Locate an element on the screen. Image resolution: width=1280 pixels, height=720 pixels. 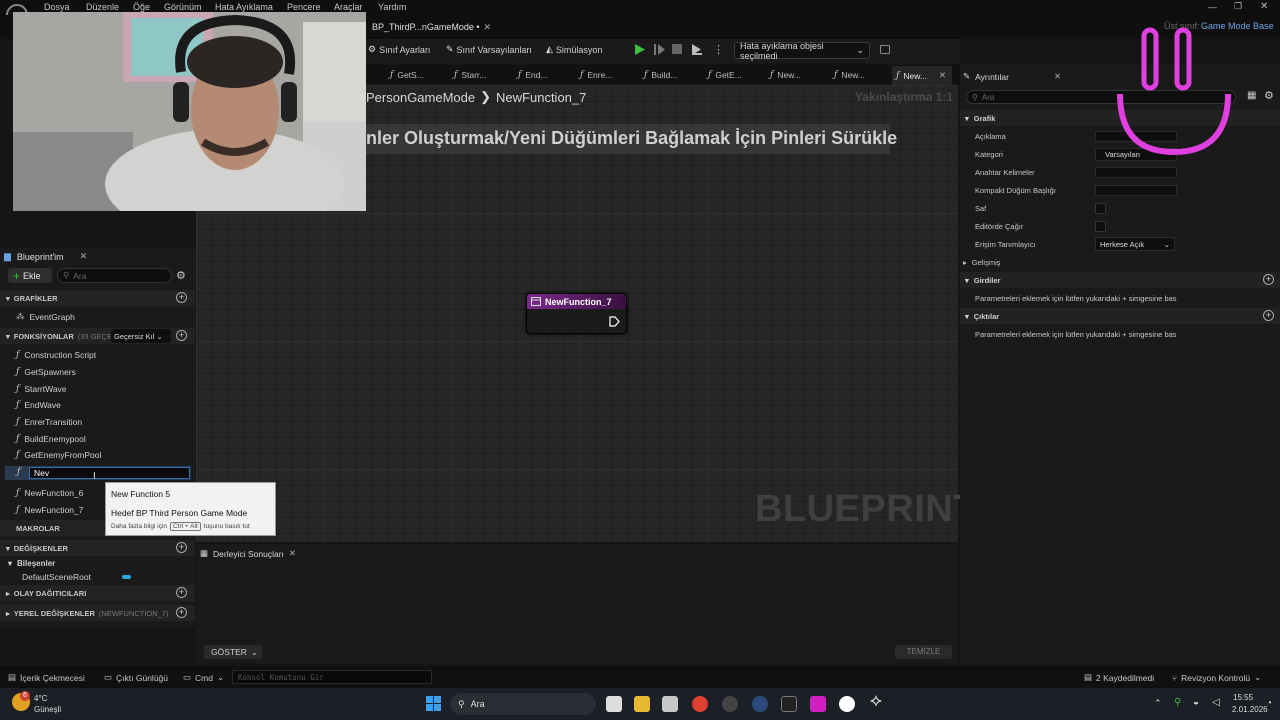
menu-help: Yardım is located at coordinates (392, 7).